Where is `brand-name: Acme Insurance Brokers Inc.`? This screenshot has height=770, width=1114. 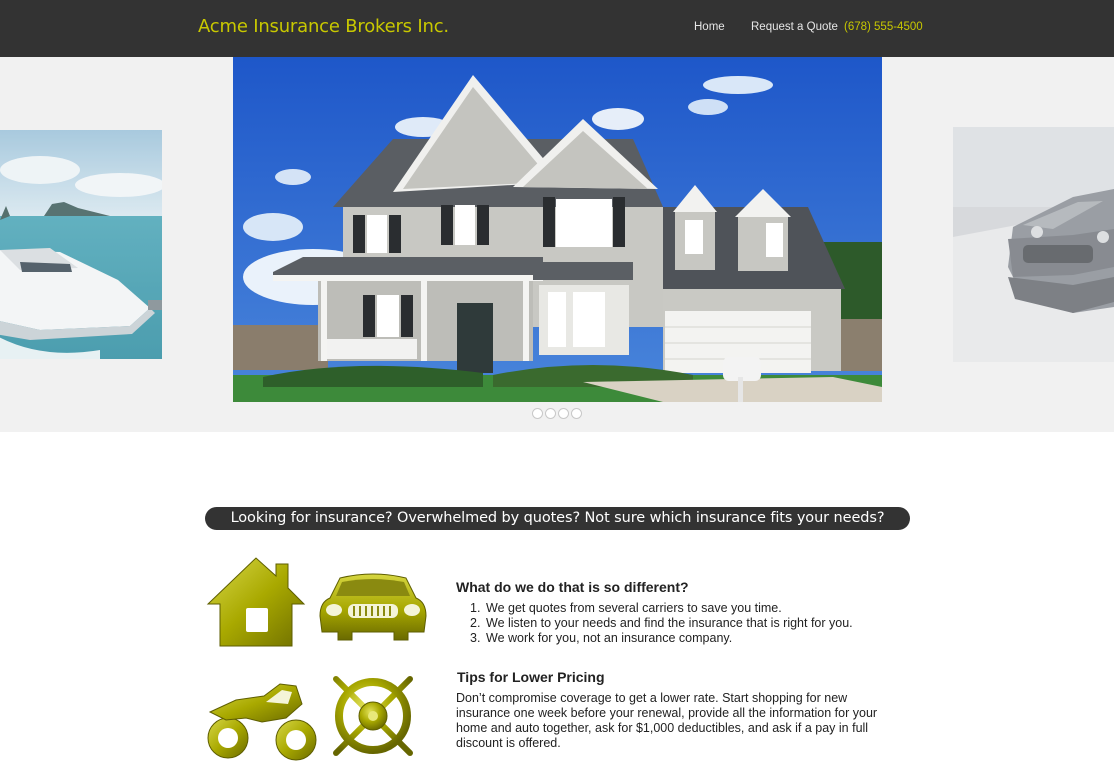
brand-name: Acme Insurance Brokers Inc. is located at coordinates (323, 26).